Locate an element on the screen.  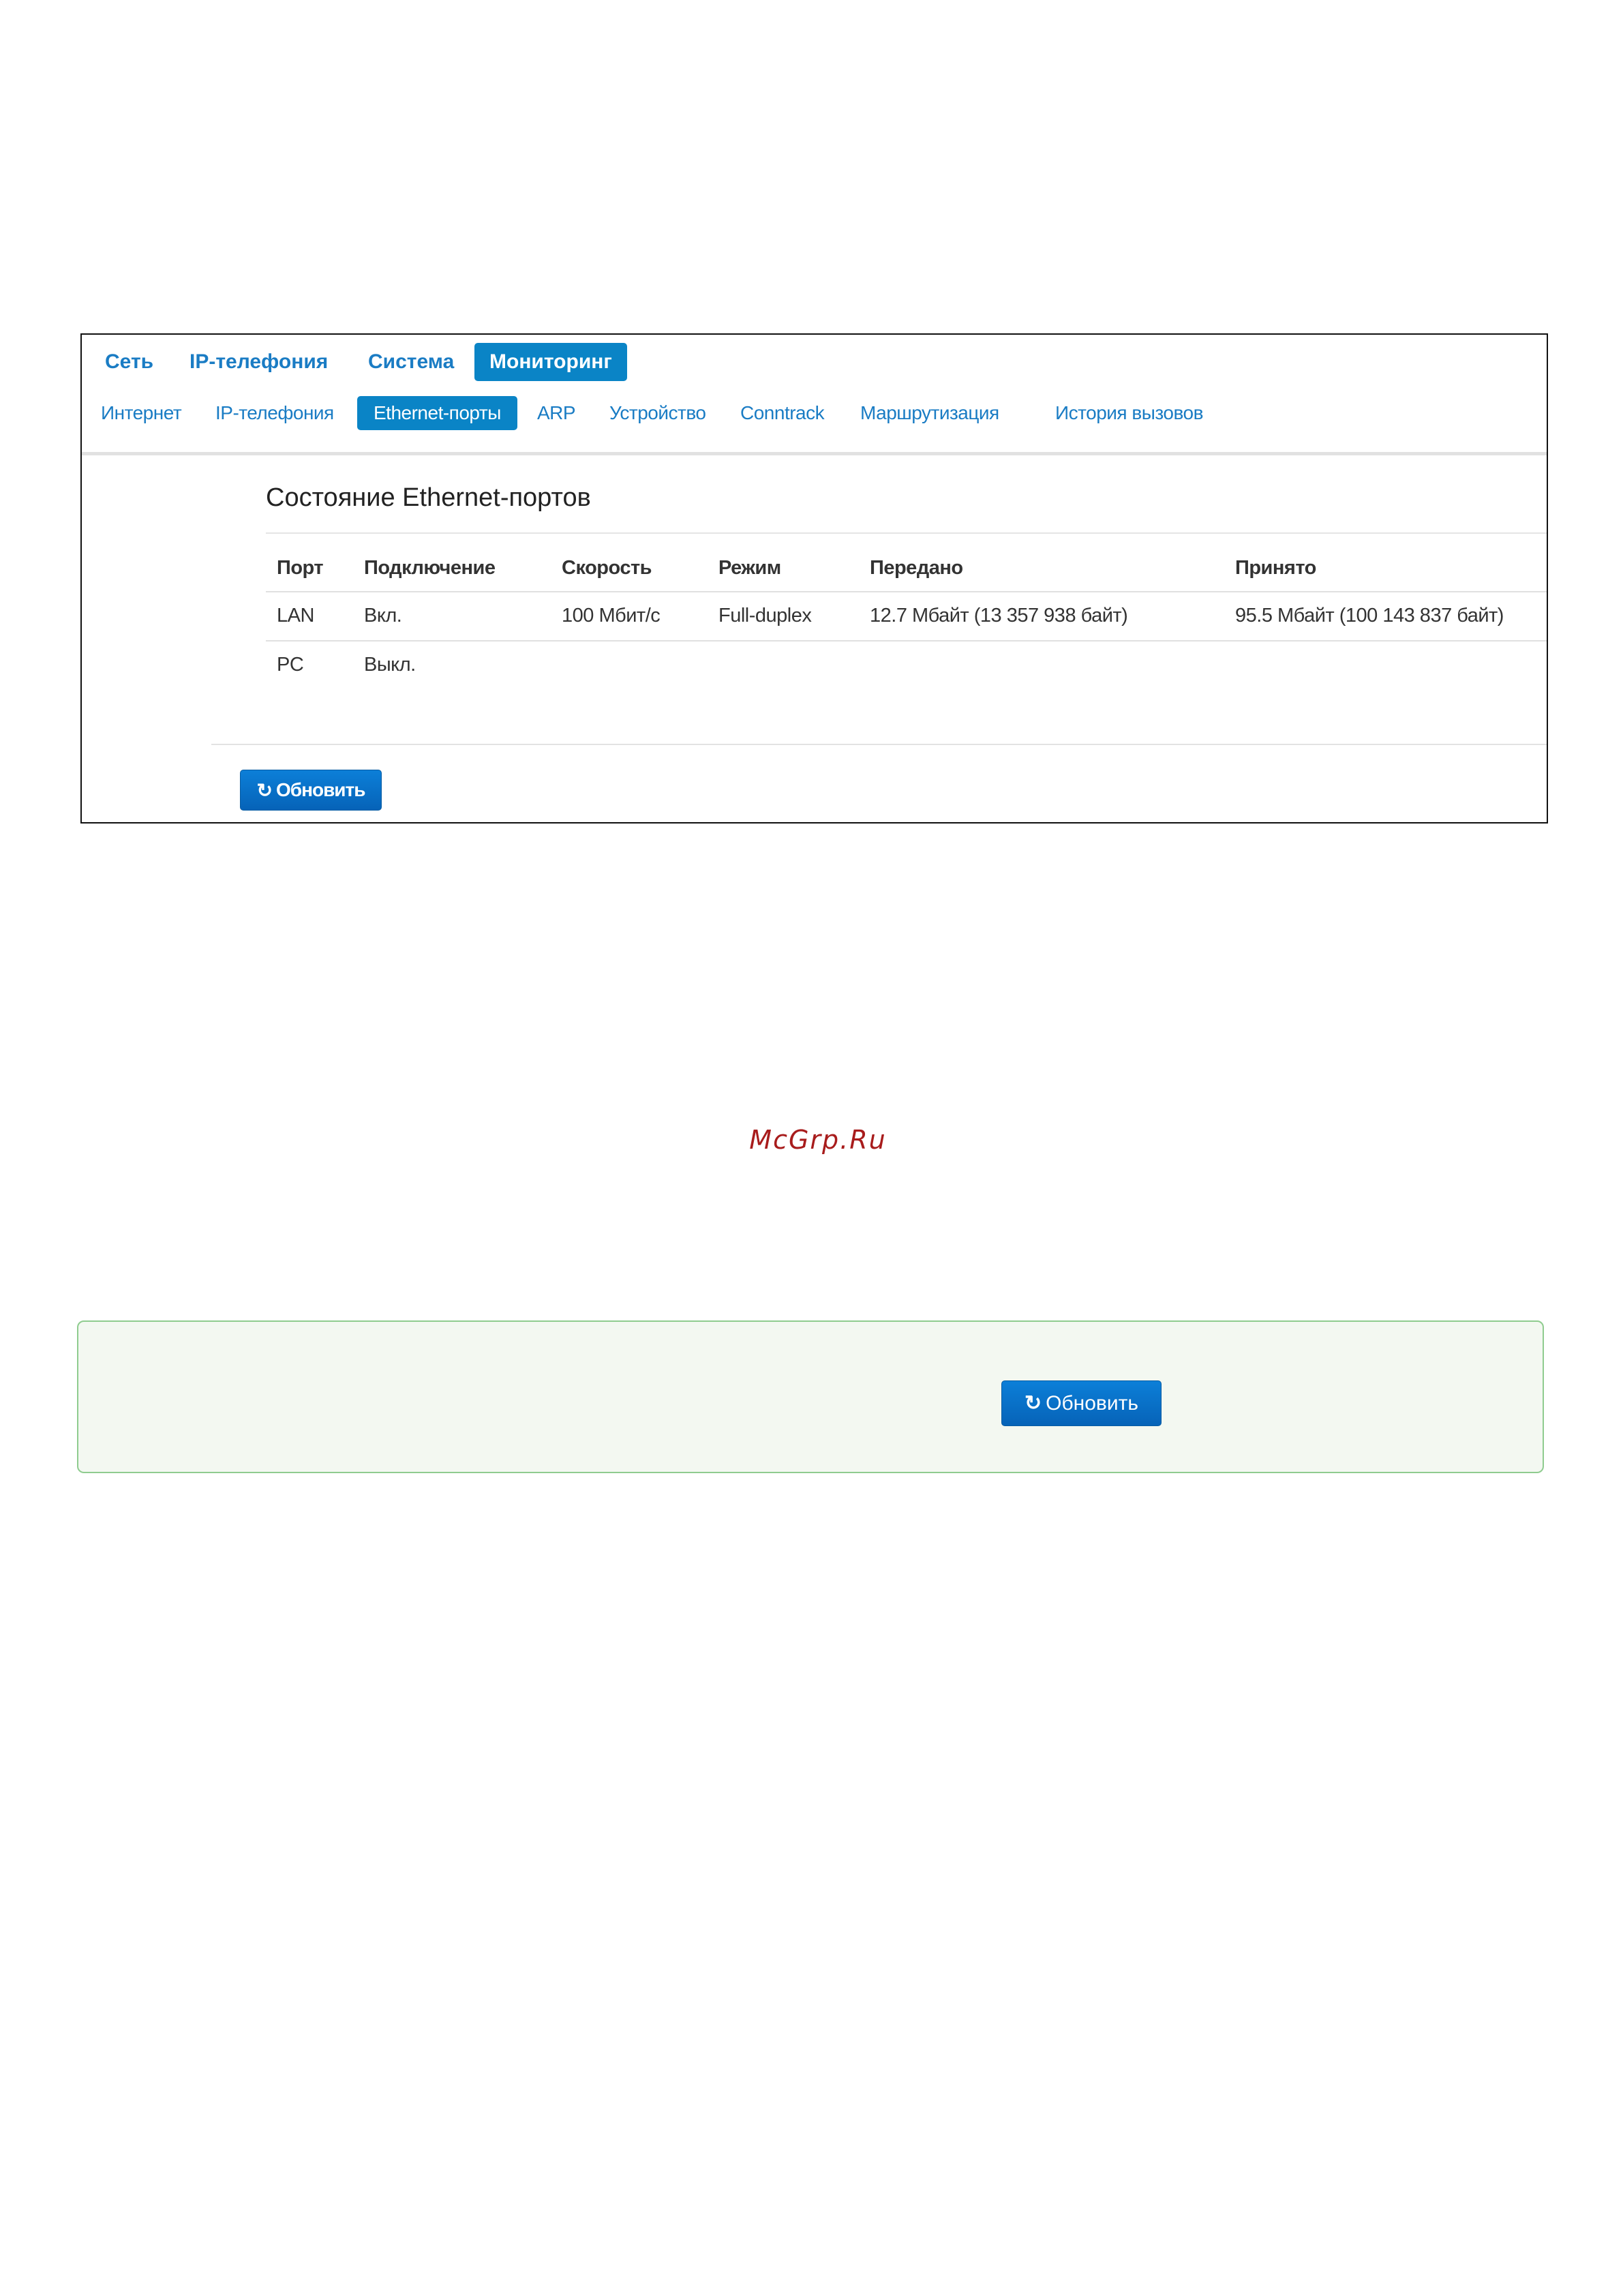
cell-received: 95.5 Мбайт (100 143 837 байт) is located at coordinates (1370, 615).